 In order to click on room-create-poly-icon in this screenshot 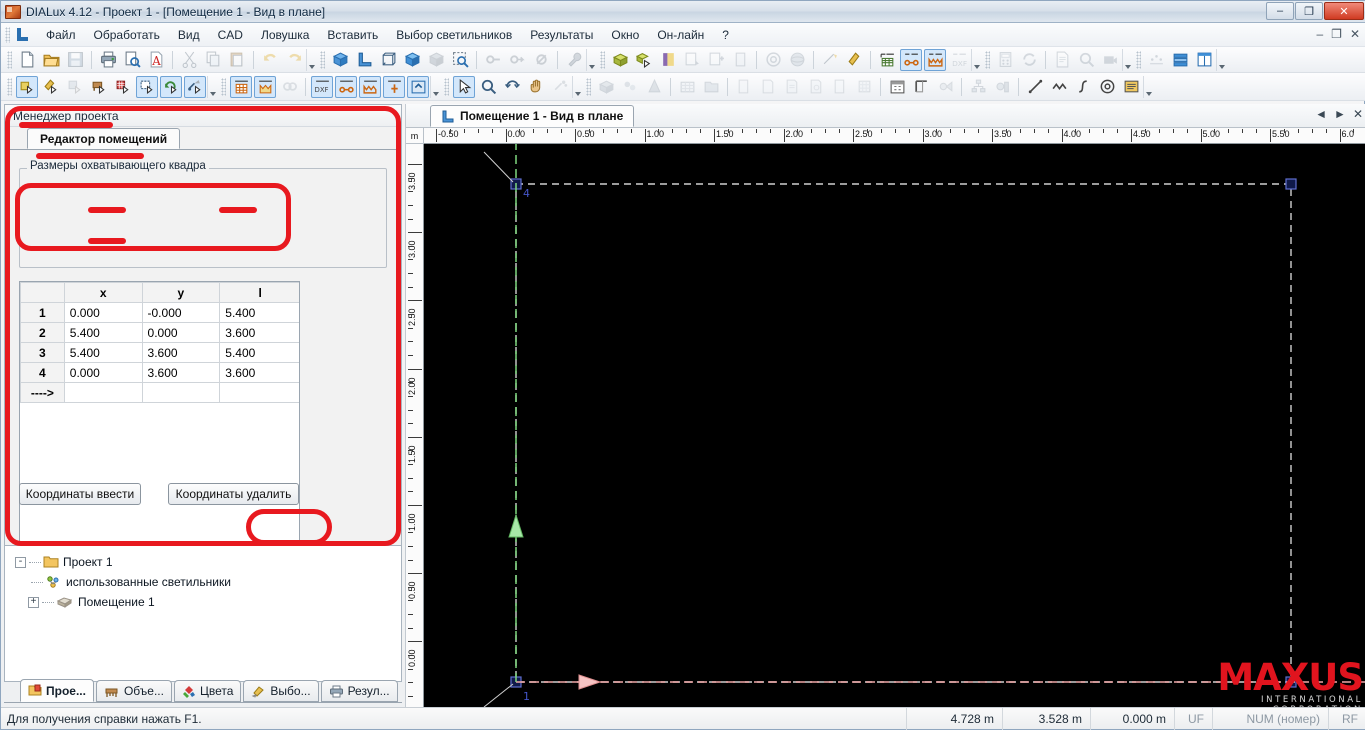, I will do `click(265, 86)`.